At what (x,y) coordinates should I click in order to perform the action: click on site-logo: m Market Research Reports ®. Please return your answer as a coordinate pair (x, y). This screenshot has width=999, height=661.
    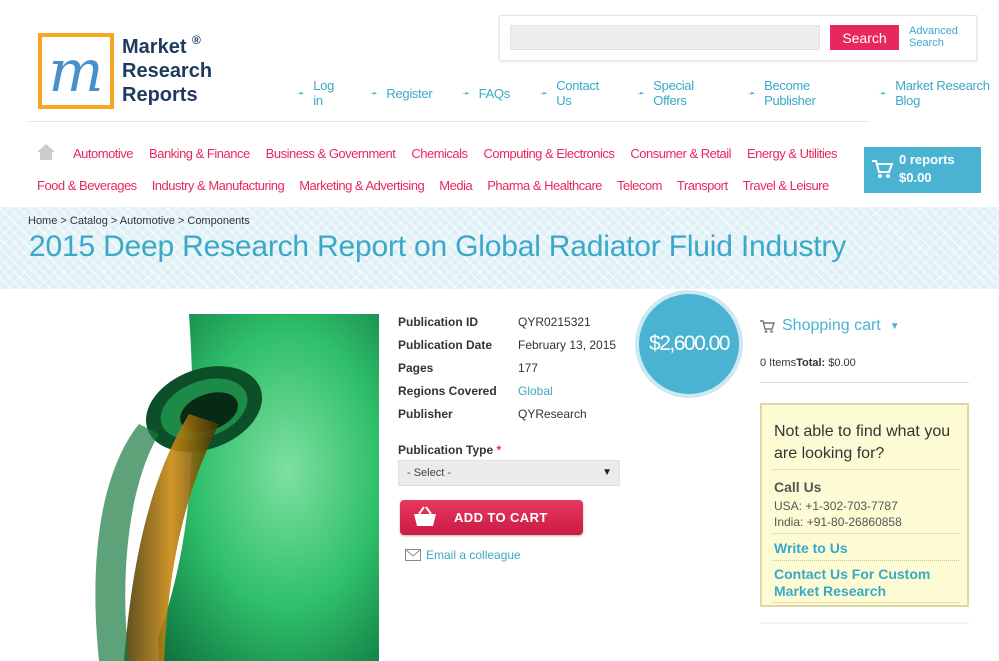
    Looking at the image, I should click on (128, 73).